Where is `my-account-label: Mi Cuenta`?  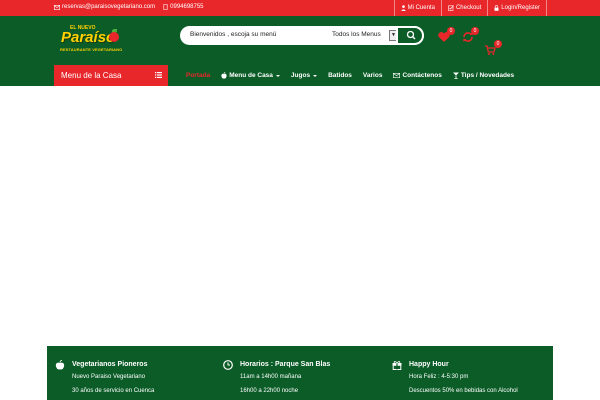
my-account-label: Mi Cuenta is located at coordinates (421, 8).